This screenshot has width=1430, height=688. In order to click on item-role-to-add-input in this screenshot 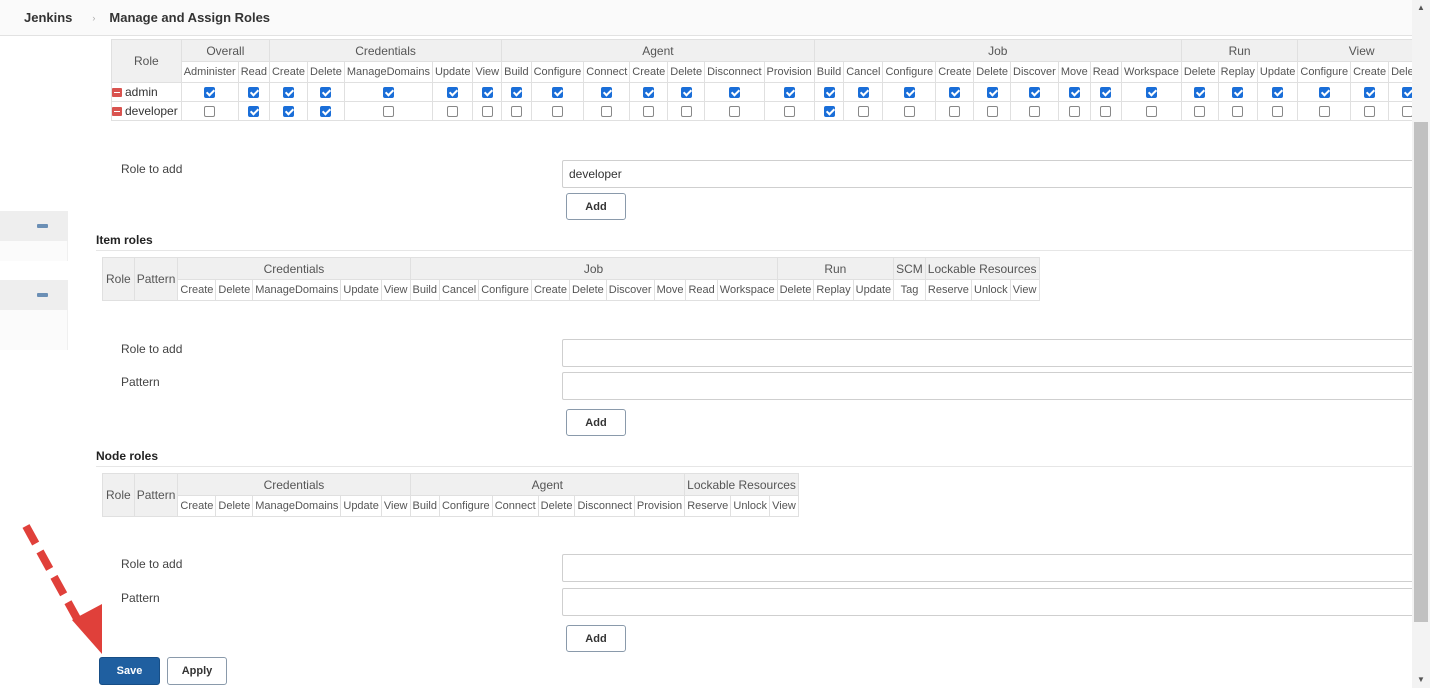, I will do `click(988, 353)`.